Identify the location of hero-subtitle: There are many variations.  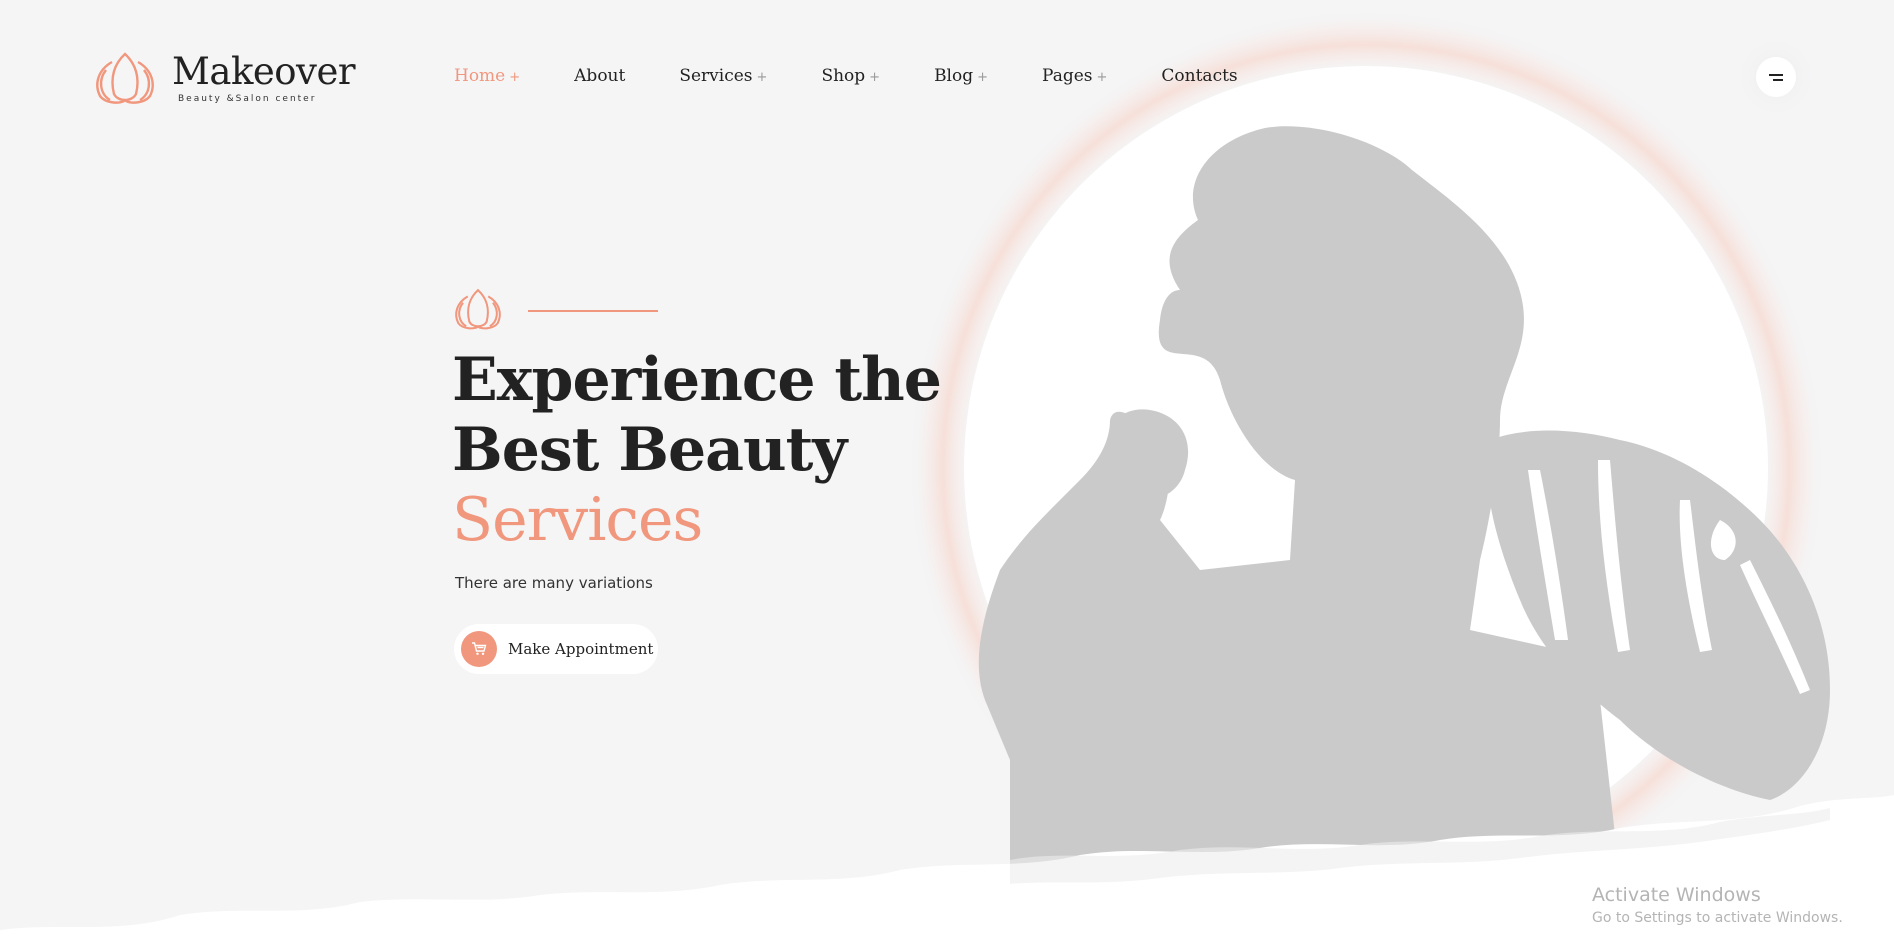
(554, 583).